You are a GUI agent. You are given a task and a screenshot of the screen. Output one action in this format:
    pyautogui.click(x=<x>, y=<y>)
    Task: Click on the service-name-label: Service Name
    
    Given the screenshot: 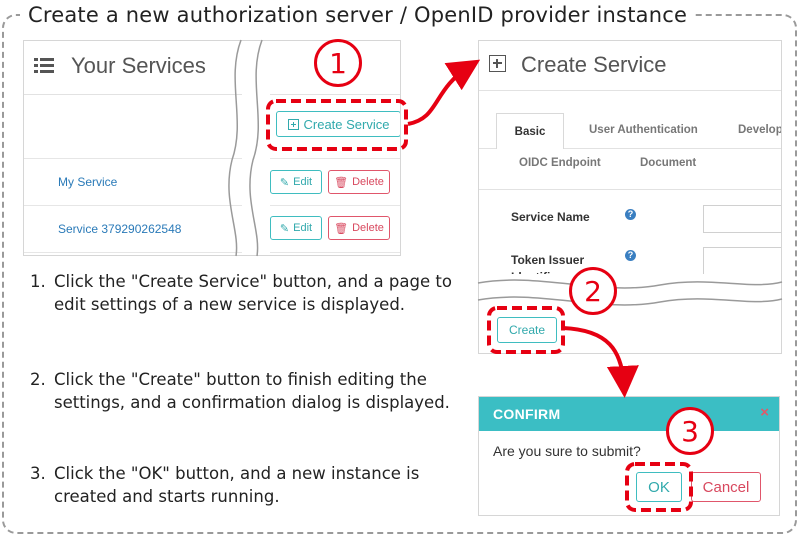 What is the action you would take?
    pyautogui.click(x=550, y=217)
    